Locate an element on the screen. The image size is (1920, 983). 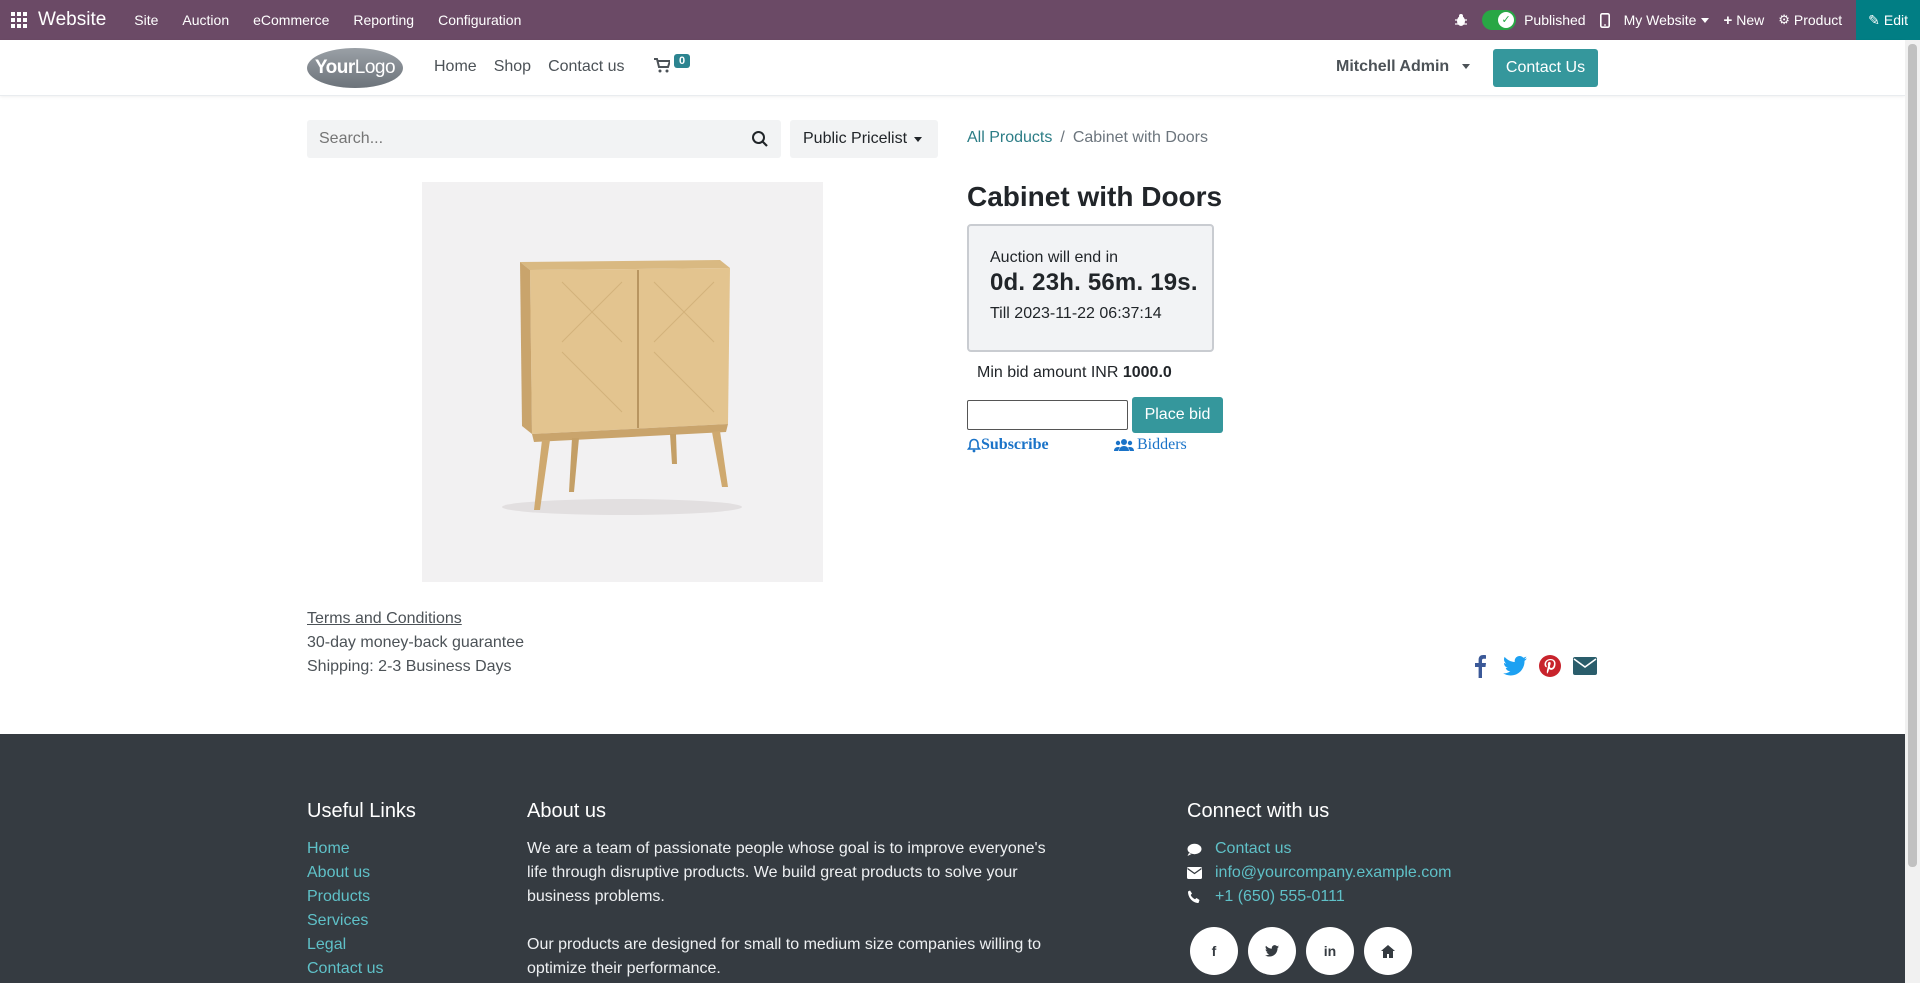
gear-icon: ⚙ is located at coordinates (1784, 19).